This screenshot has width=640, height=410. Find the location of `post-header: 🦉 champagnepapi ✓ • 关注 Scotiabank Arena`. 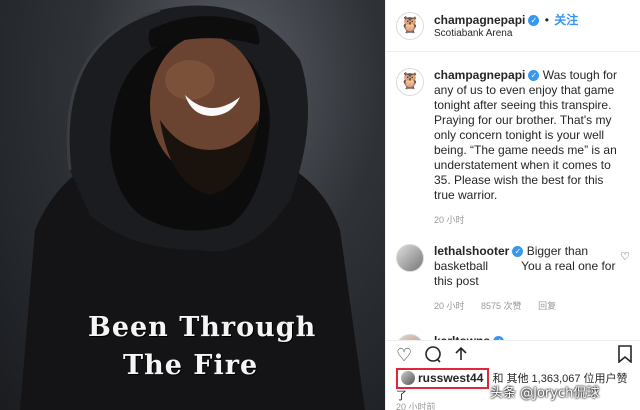

post-header: 🦉 champagnepapi ✓ • 关注 Scotiabank Arena is located at coordinates (513, 26).